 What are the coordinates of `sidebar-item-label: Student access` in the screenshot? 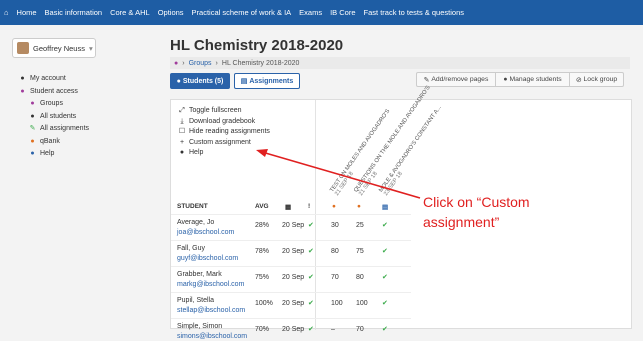 It's located at (54, 91).